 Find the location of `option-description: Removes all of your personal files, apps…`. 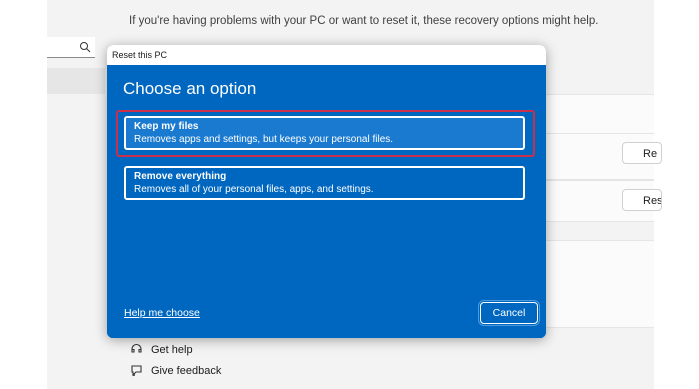

option-description: Removes all of your personal files, apps… is located at coordinates (254, 189).